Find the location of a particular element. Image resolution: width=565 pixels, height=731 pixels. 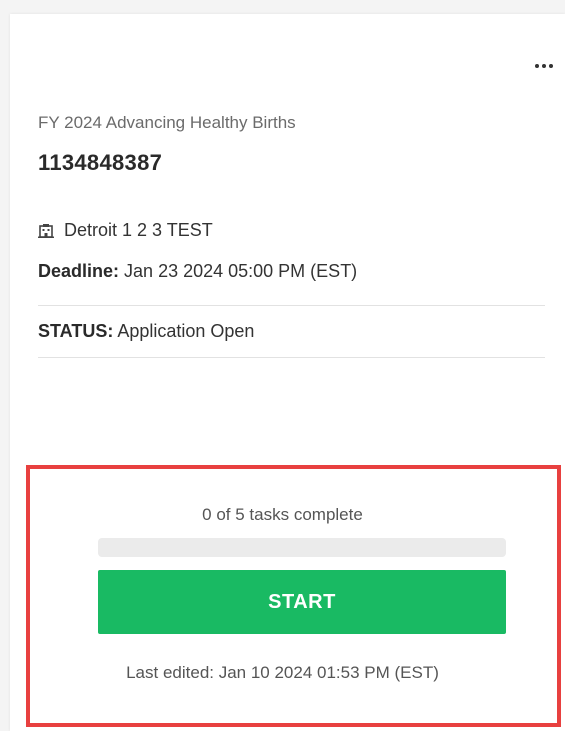

organization-name: Detroit 1 2 3 TEST is located at coordinates (138, 230).